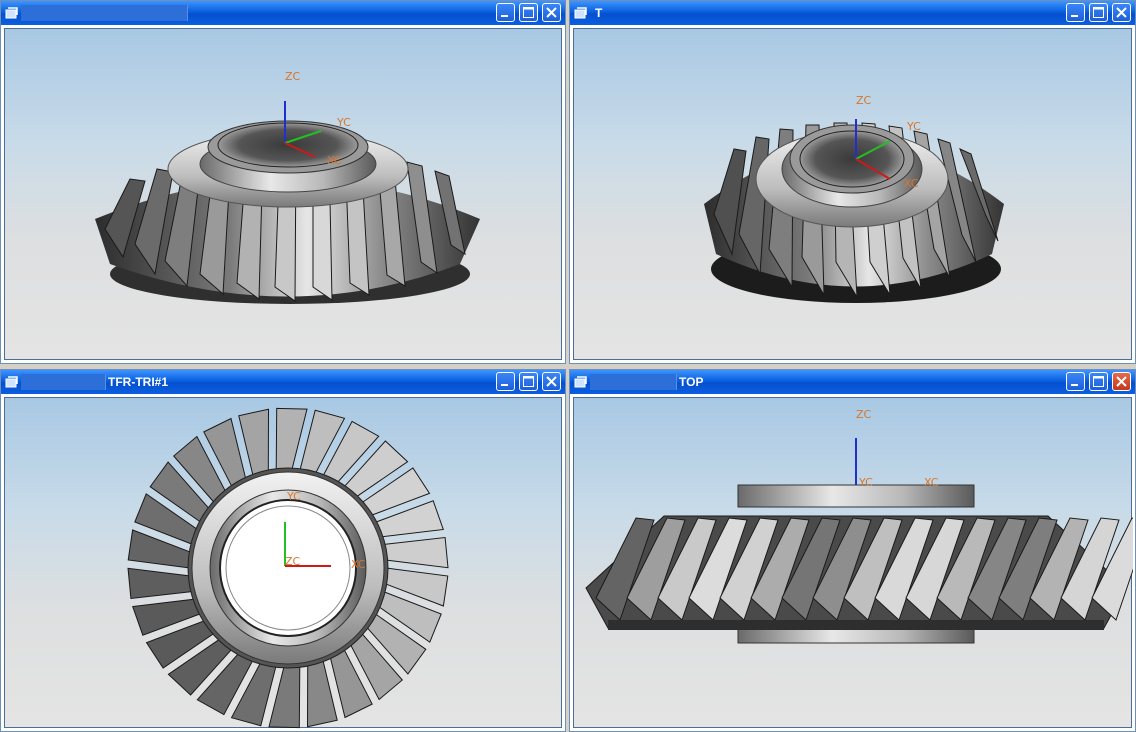  I want to click on viewport-titlebar: TOP, so click(852, 382).